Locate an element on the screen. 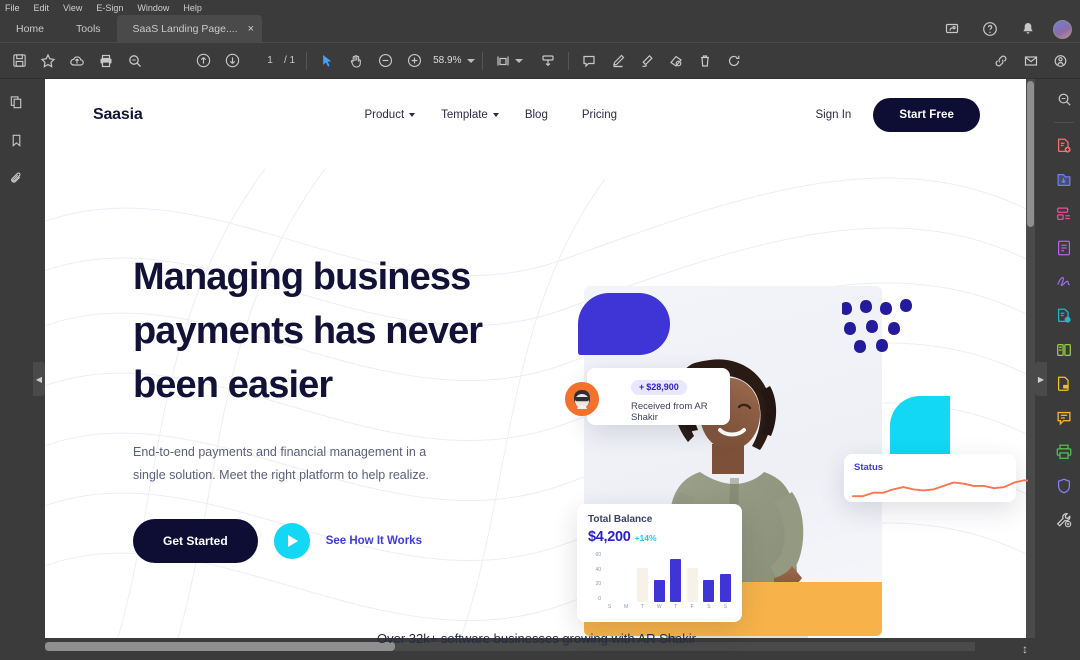 The image size is (1080, 660). nav-item-pricing: Pricing is located at coordinates (599, 115).